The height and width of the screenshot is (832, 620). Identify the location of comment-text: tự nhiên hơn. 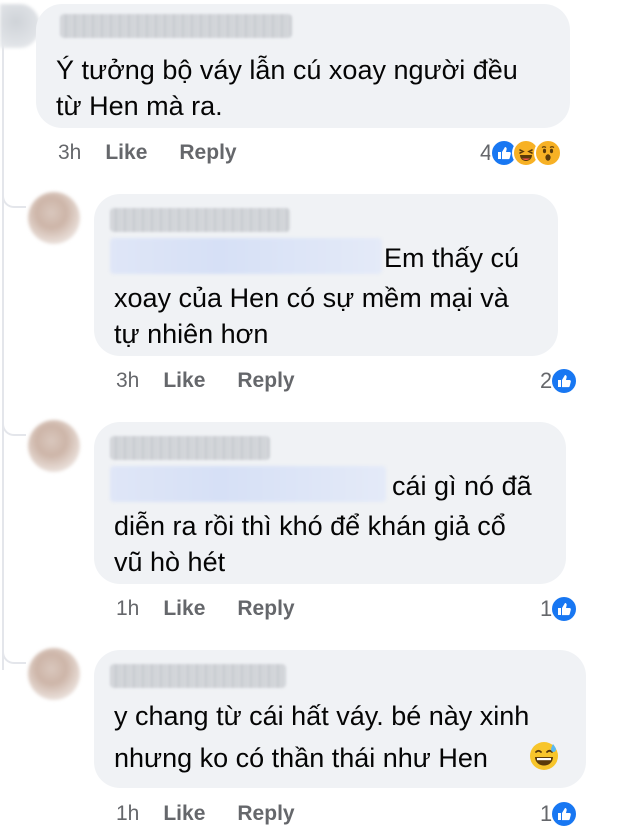
(191, 334).